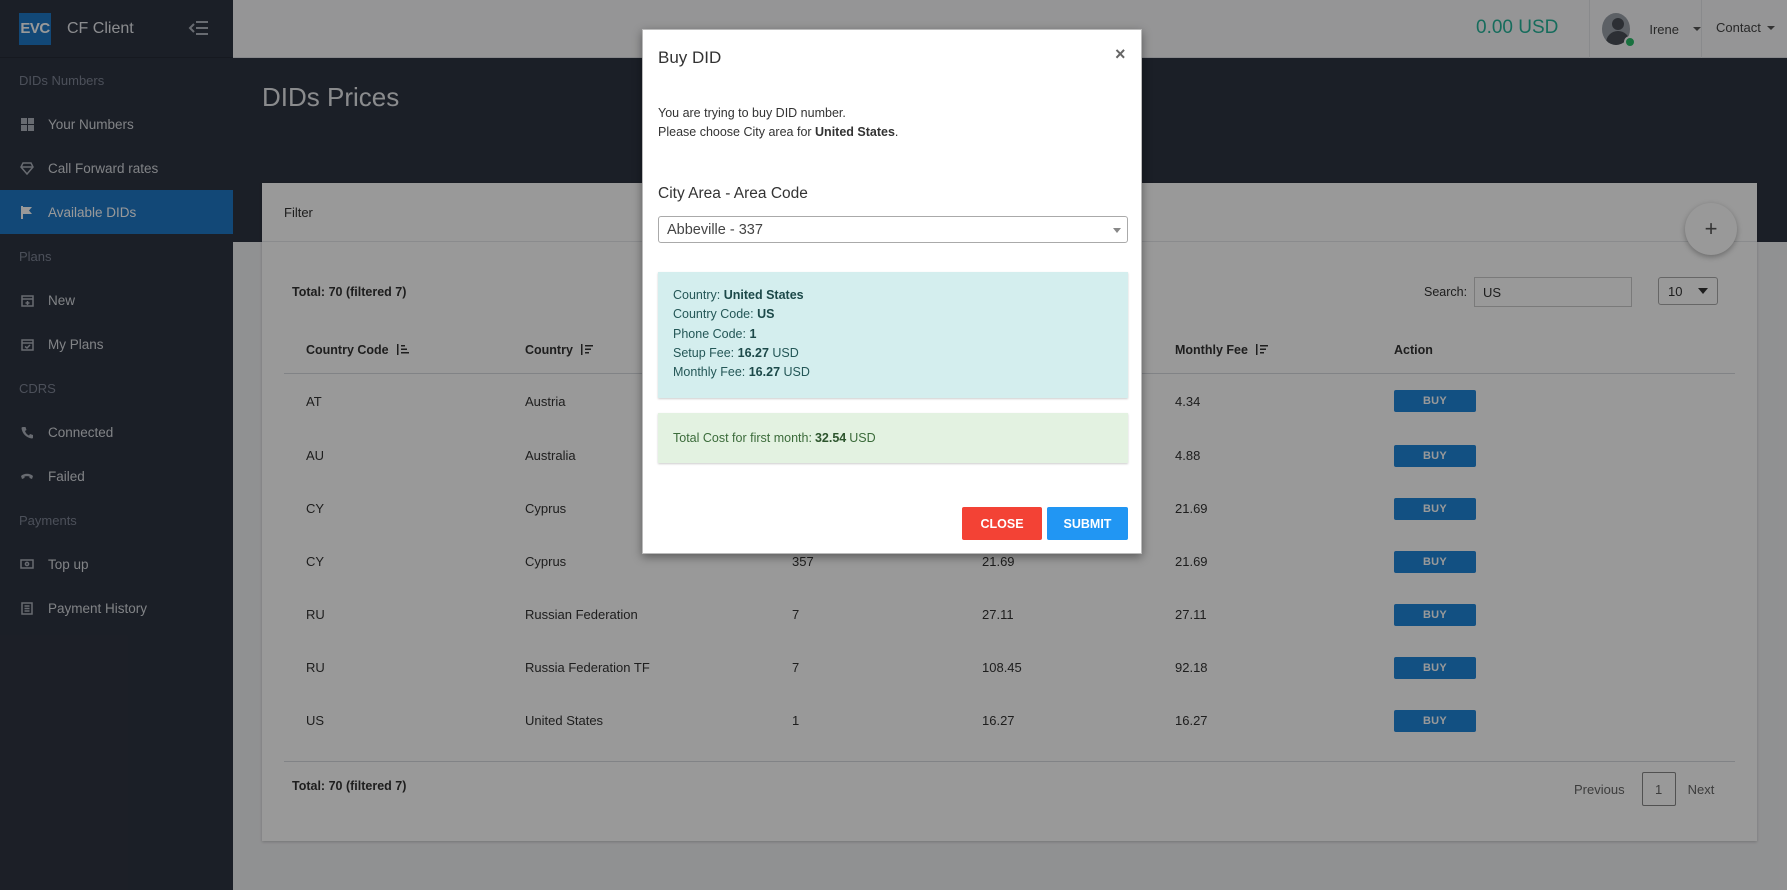 This screenshot has width=1787, height=890. I want to click on total-cost-label: Total Cost for first month:, so click(742, 438).